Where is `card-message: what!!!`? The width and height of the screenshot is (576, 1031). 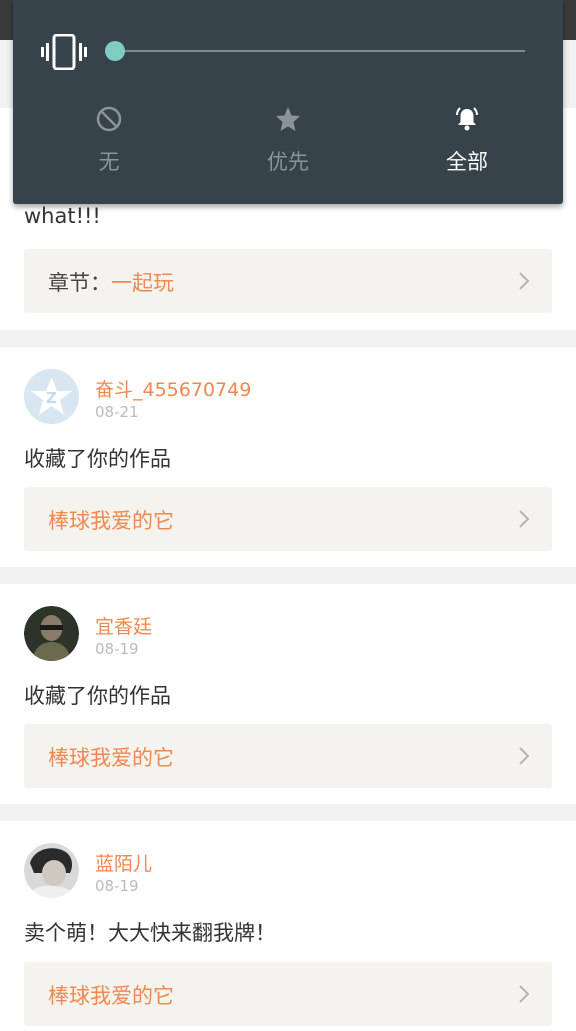
card-message: what!!! is located at coordinates (62, 216).